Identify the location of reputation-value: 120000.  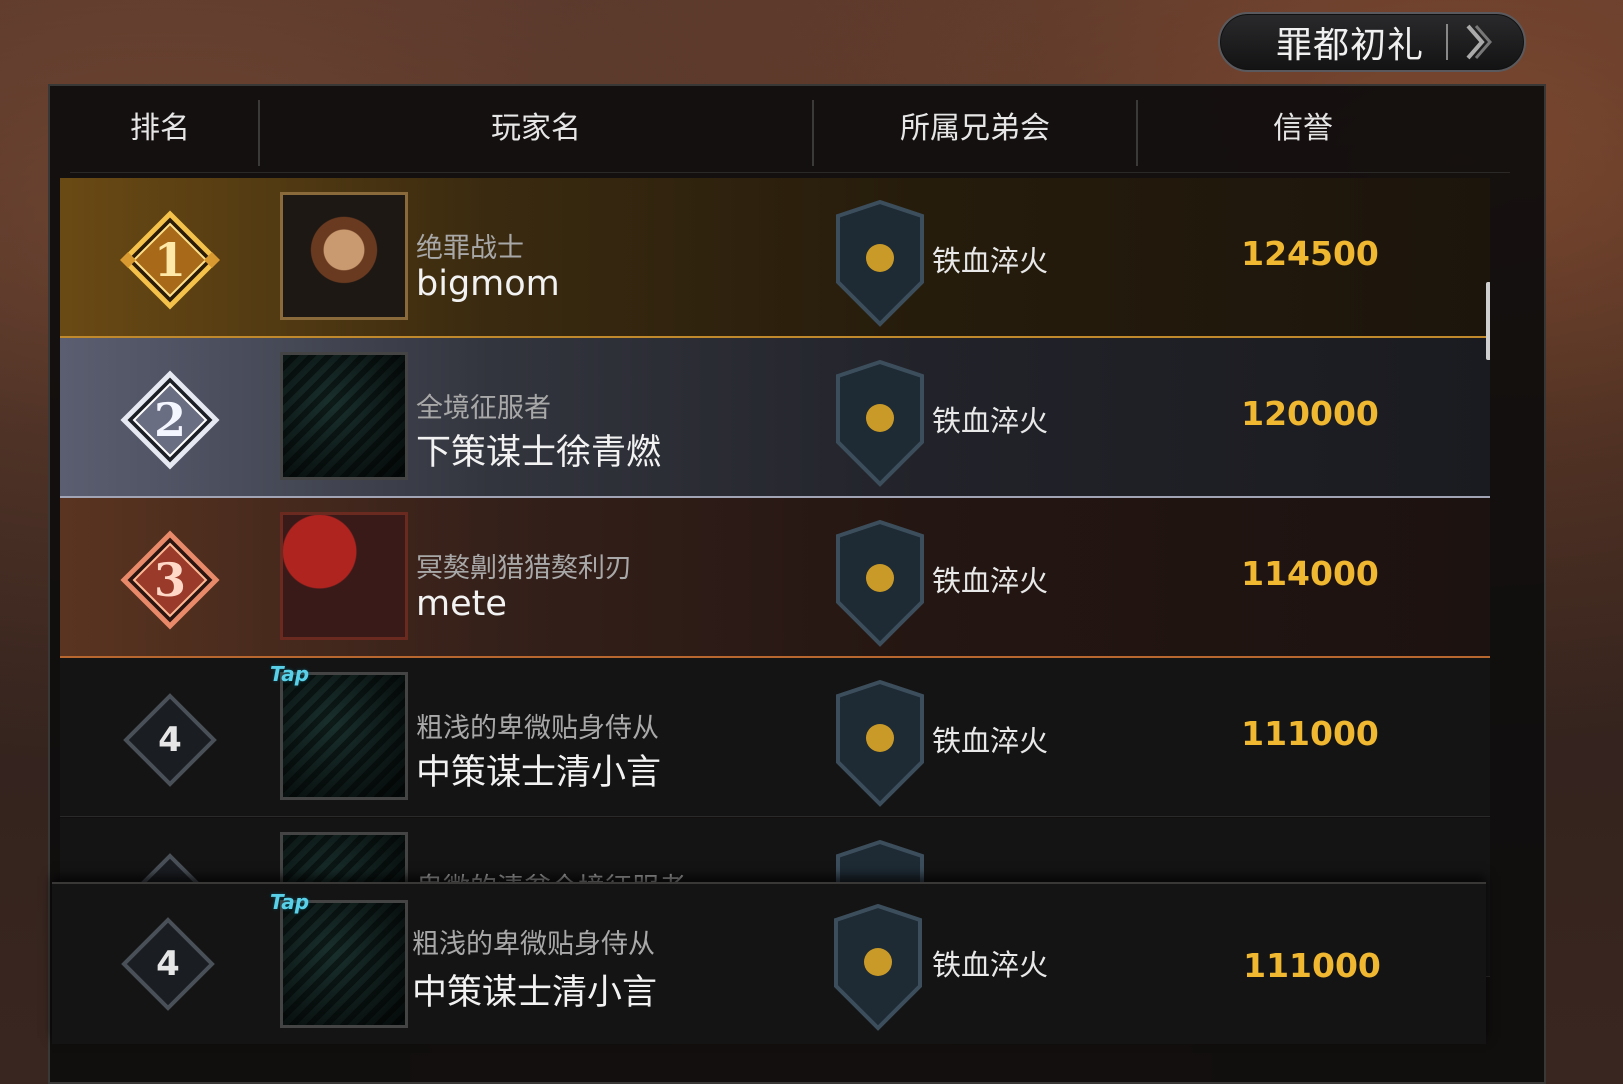
(1310, 413).